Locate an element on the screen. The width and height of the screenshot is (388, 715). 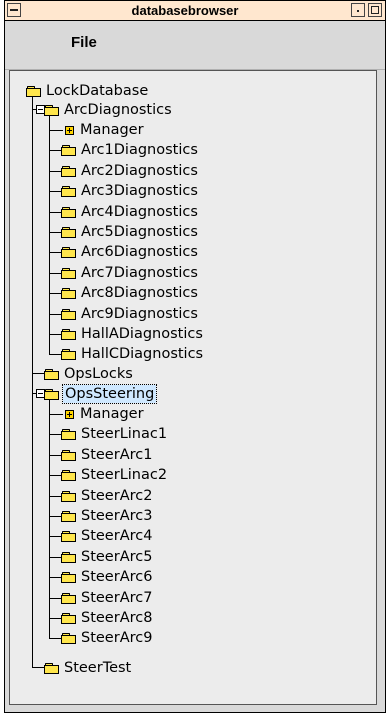
tree-node-halladiagnostics: HallADiagnostics is located at coordinates (132, 334).